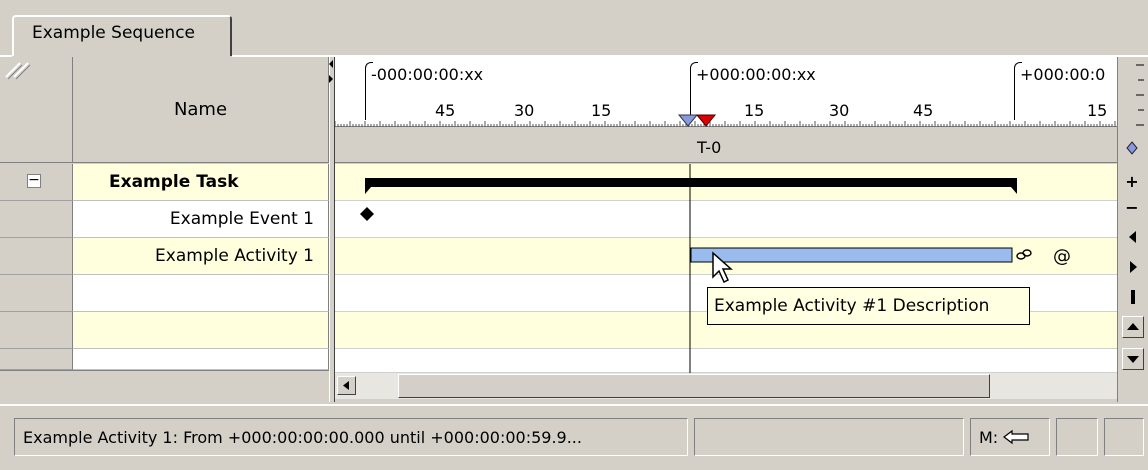 The image size is (1148, 470). I want to click on arrow-down-icon, so click(1133, 359).